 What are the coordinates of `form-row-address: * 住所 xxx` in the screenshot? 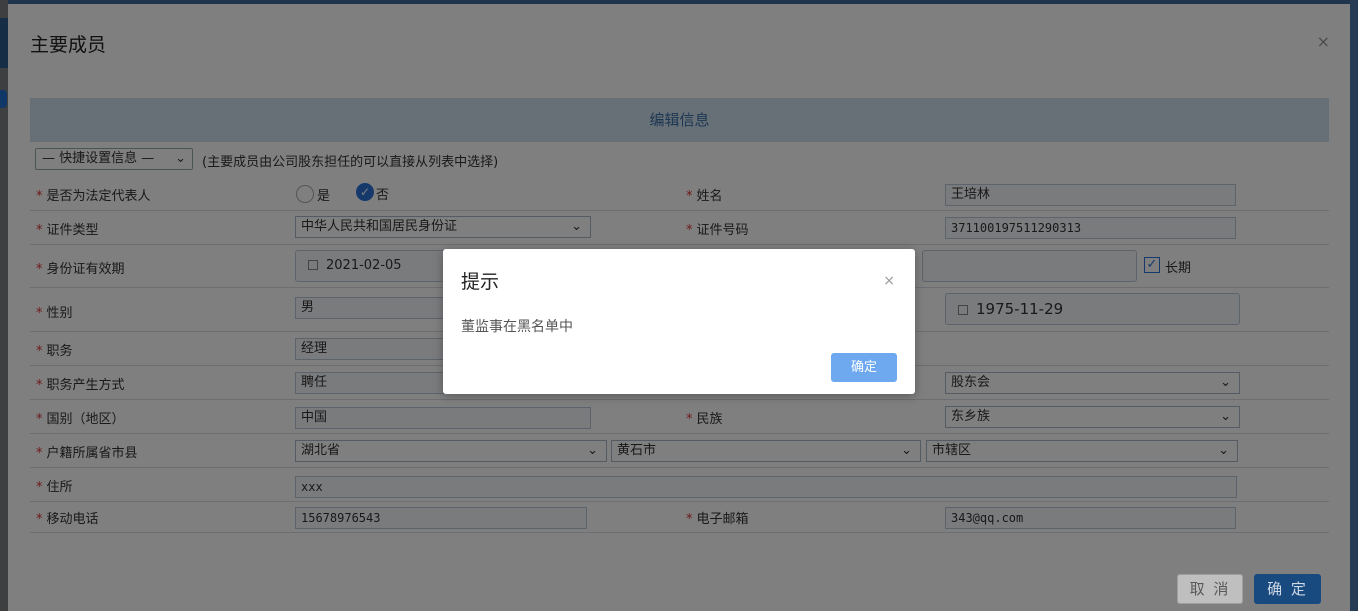 It's located at (679, 485).